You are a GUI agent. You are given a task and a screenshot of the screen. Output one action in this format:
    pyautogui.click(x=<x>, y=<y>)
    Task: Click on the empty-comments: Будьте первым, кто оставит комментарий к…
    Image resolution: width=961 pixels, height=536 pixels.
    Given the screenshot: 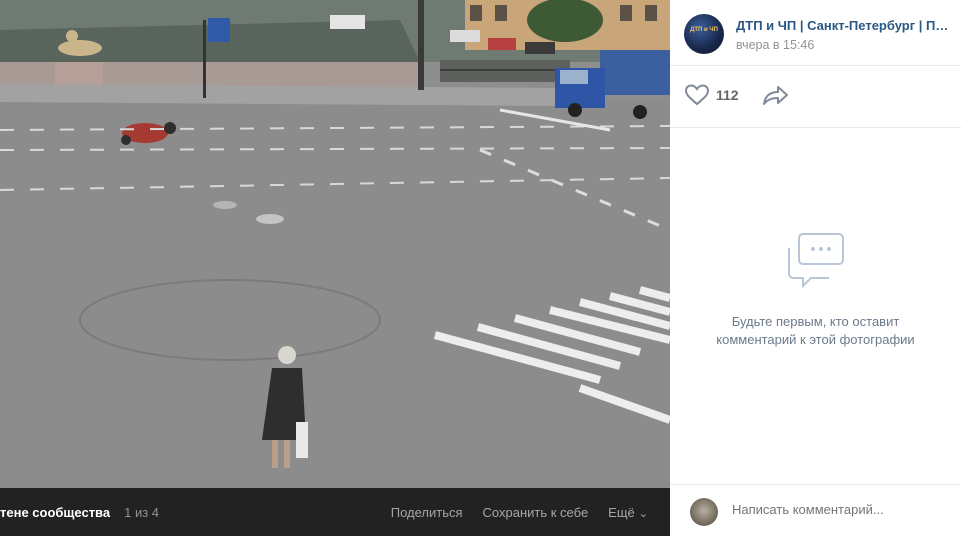 What is the action you would take?
    pyautogui.click(x=815, y=289)
    